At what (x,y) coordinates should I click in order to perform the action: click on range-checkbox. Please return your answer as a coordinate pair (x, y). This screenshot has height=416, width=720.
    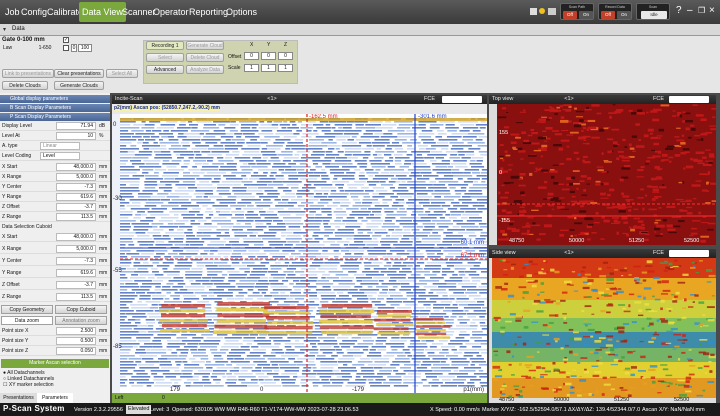
    Looking at the image, I should click on (66, 48).